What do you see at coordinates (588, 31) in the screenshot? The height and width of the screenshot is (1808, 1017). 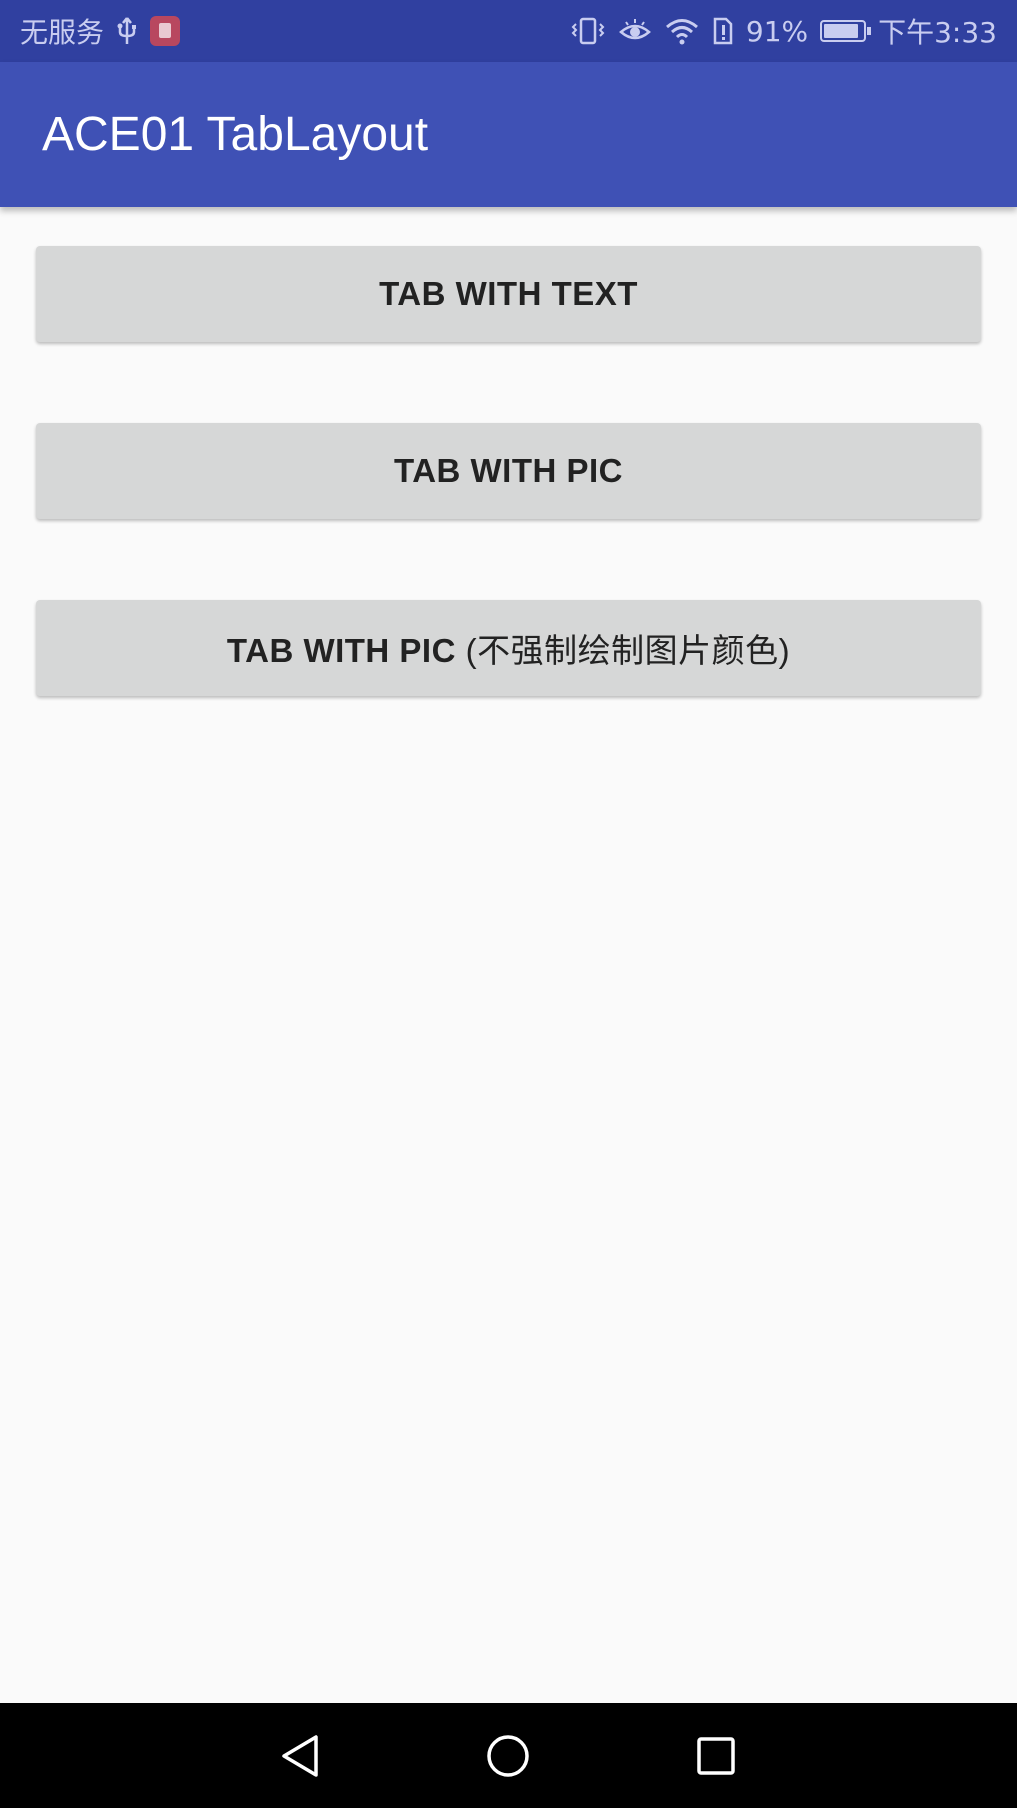 I see `vibrate-icon` at bounding box center [588, 31].